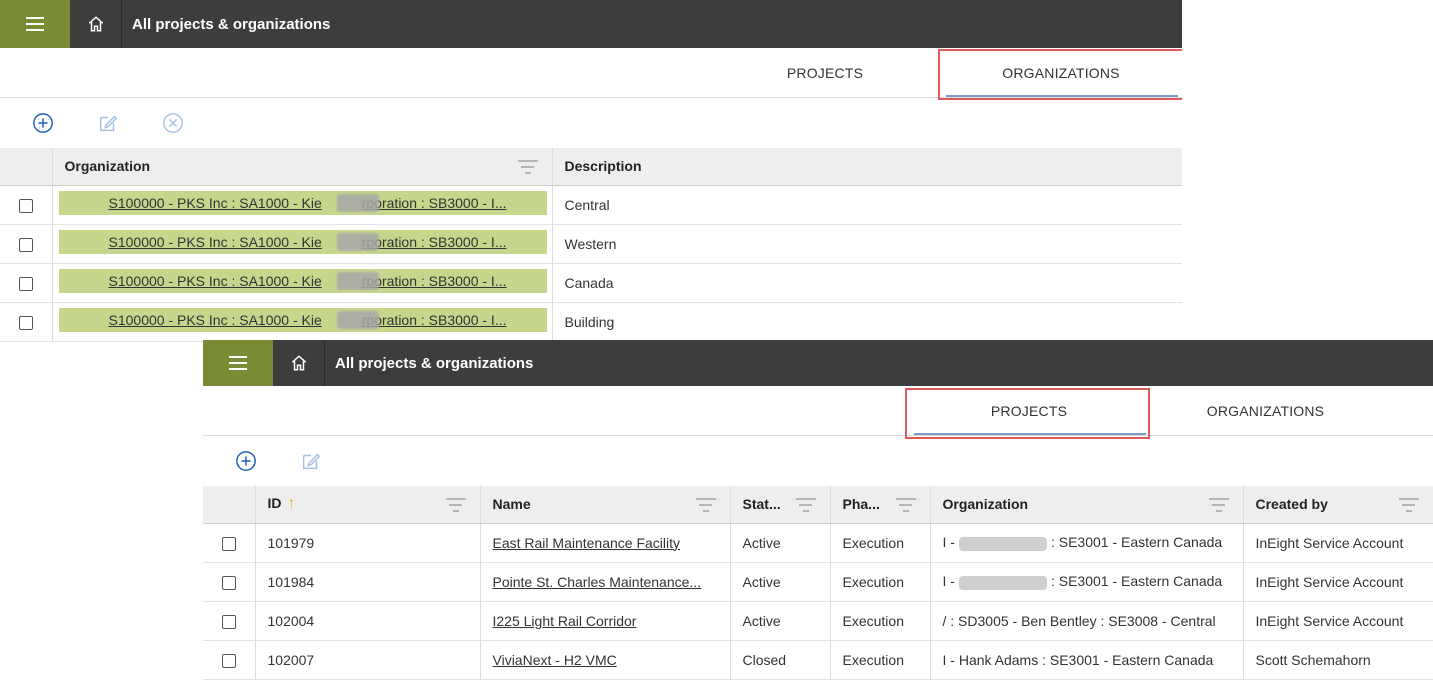 Image resolution: width=1433 pixels, height=683 pixels. Describe the element at coordinates (603, 166) in the screenshot. I see `column-header-label: Description` at that location.